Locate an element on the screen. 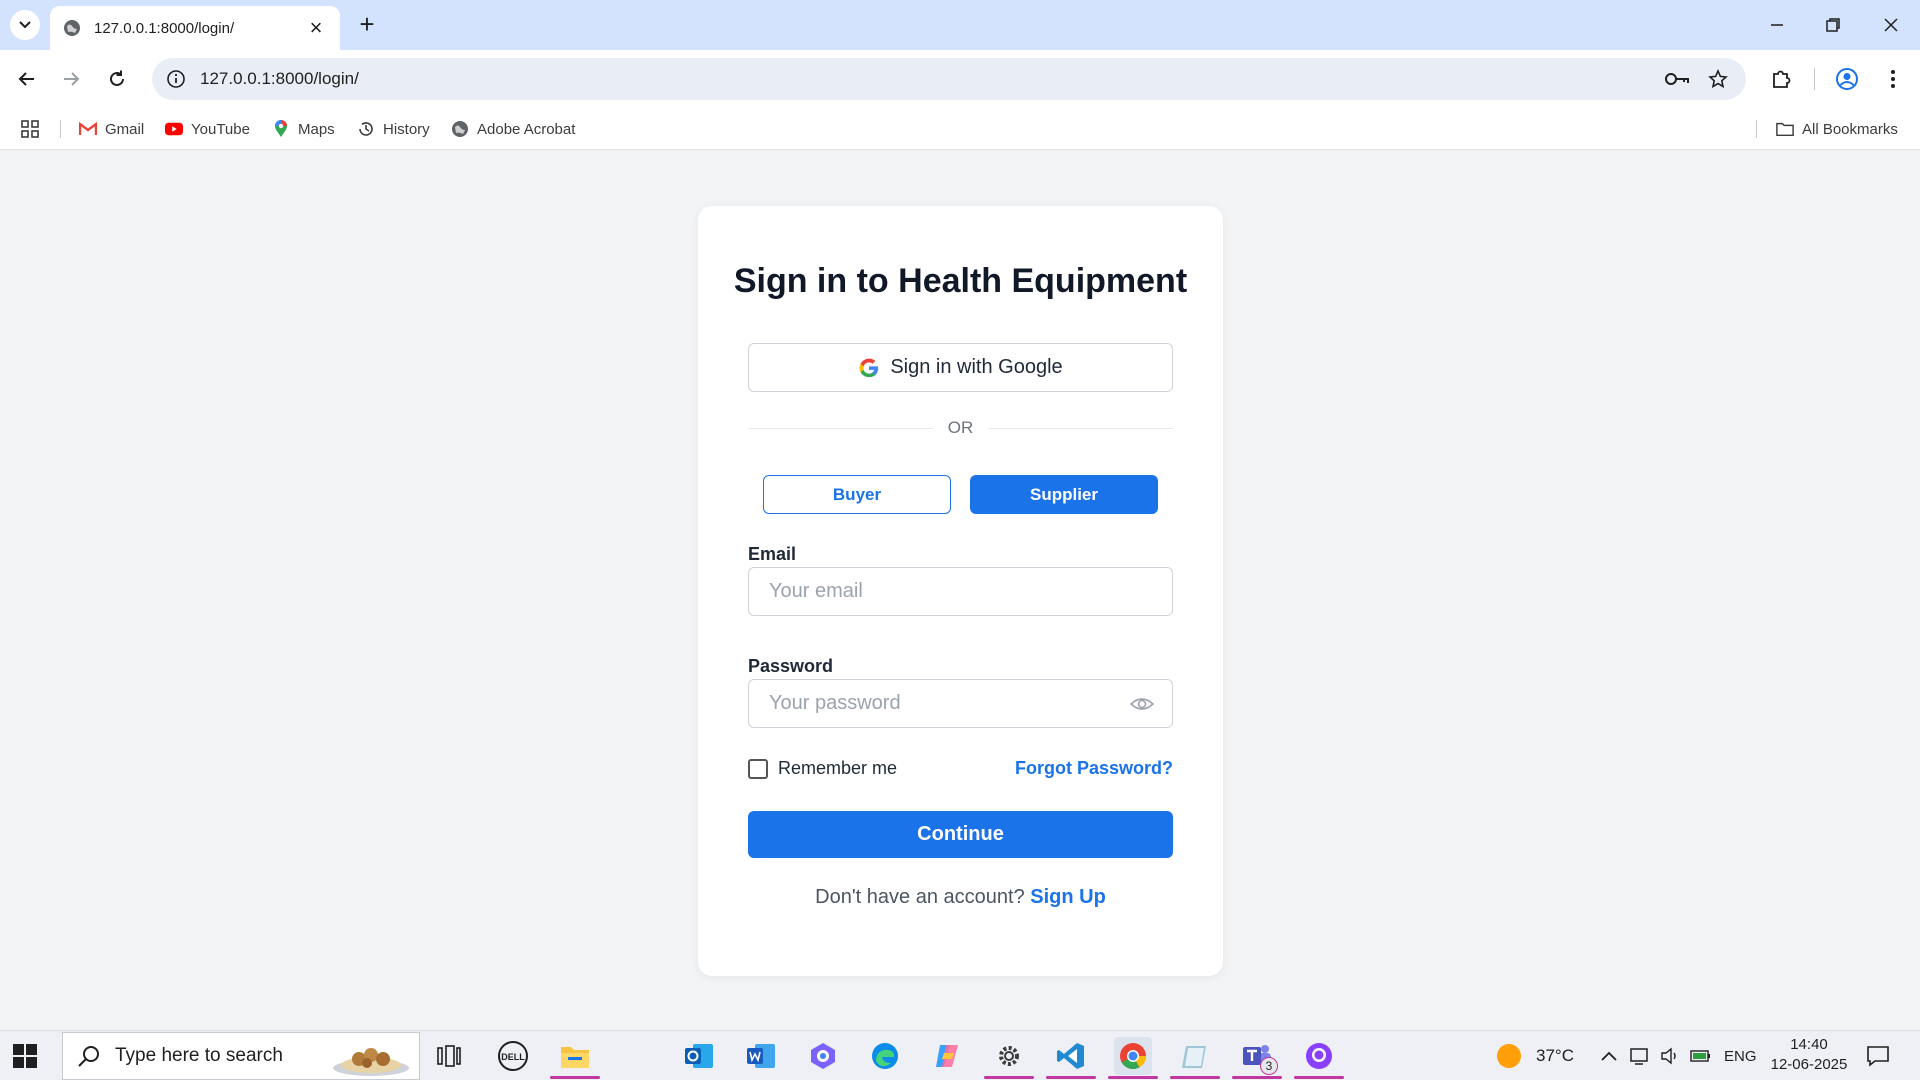 This screenshot has height=1080, width=1920. copilot-app is located at coordinates (947, 1056).